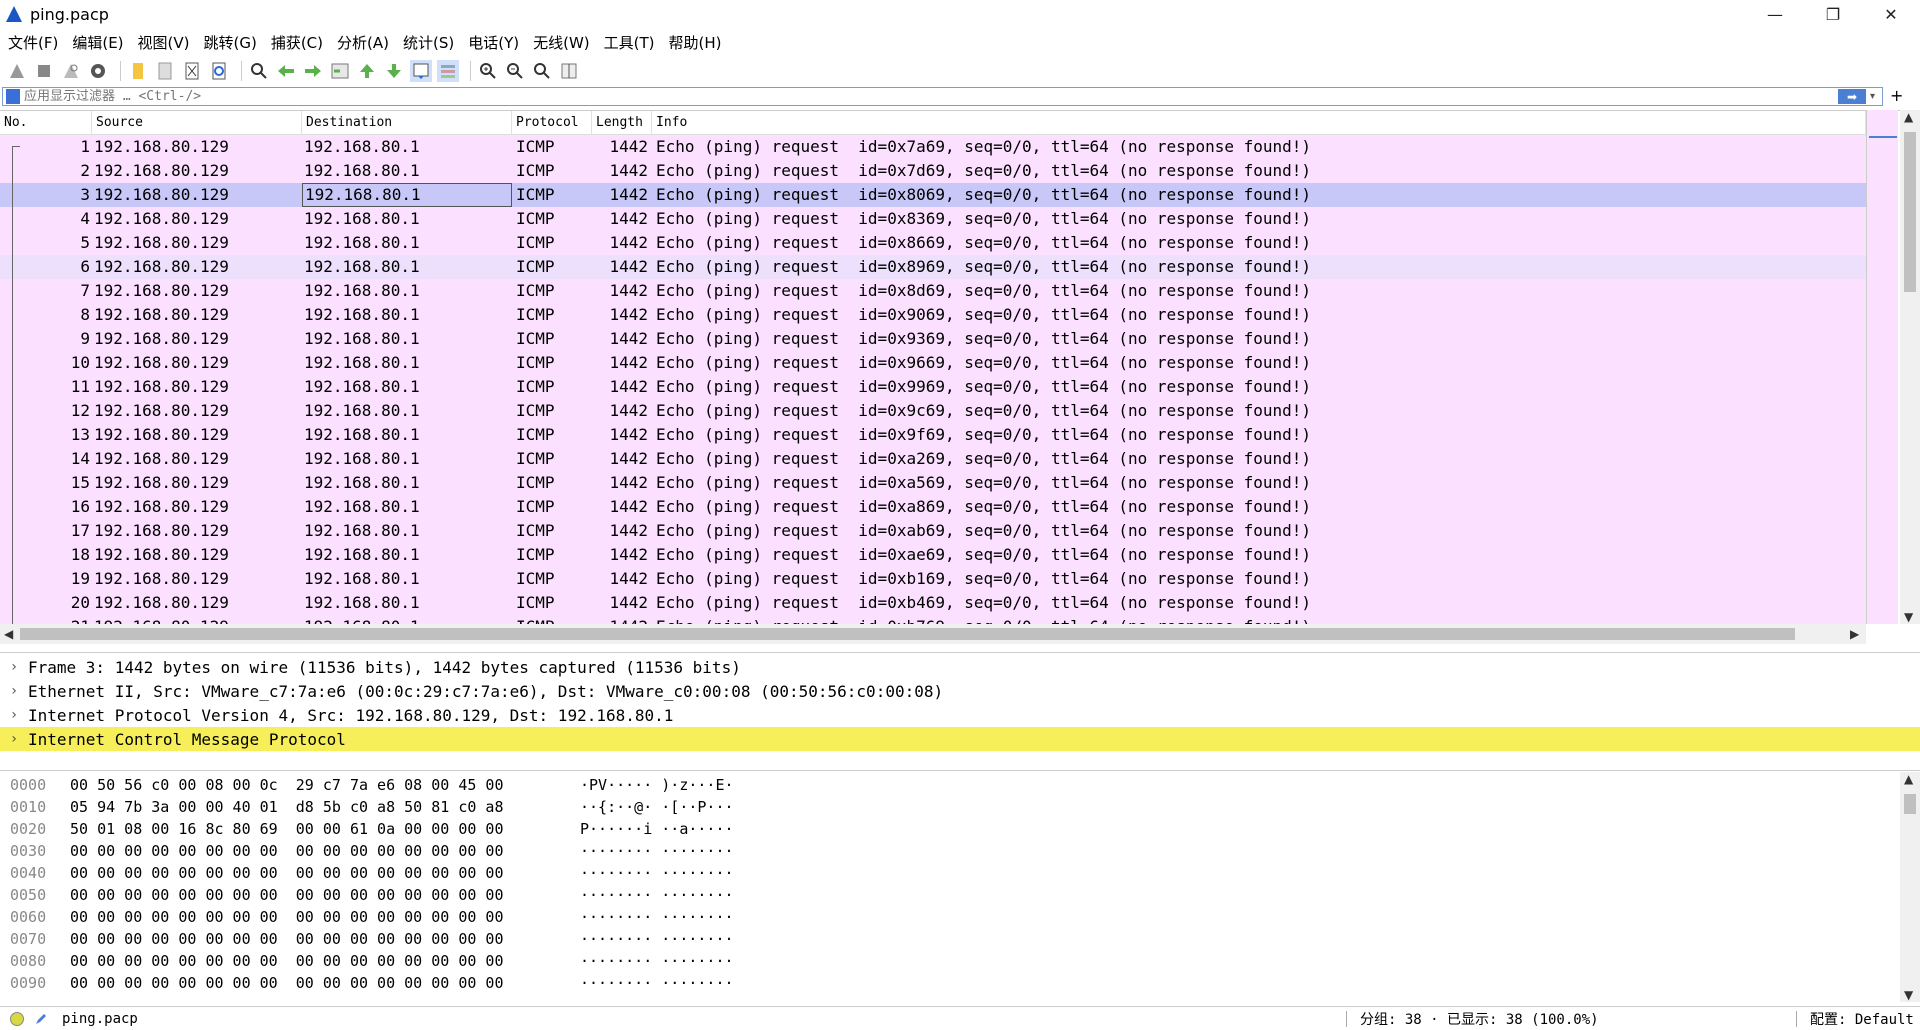  I want to click on go-to-packet-icon, so click(340, 71).